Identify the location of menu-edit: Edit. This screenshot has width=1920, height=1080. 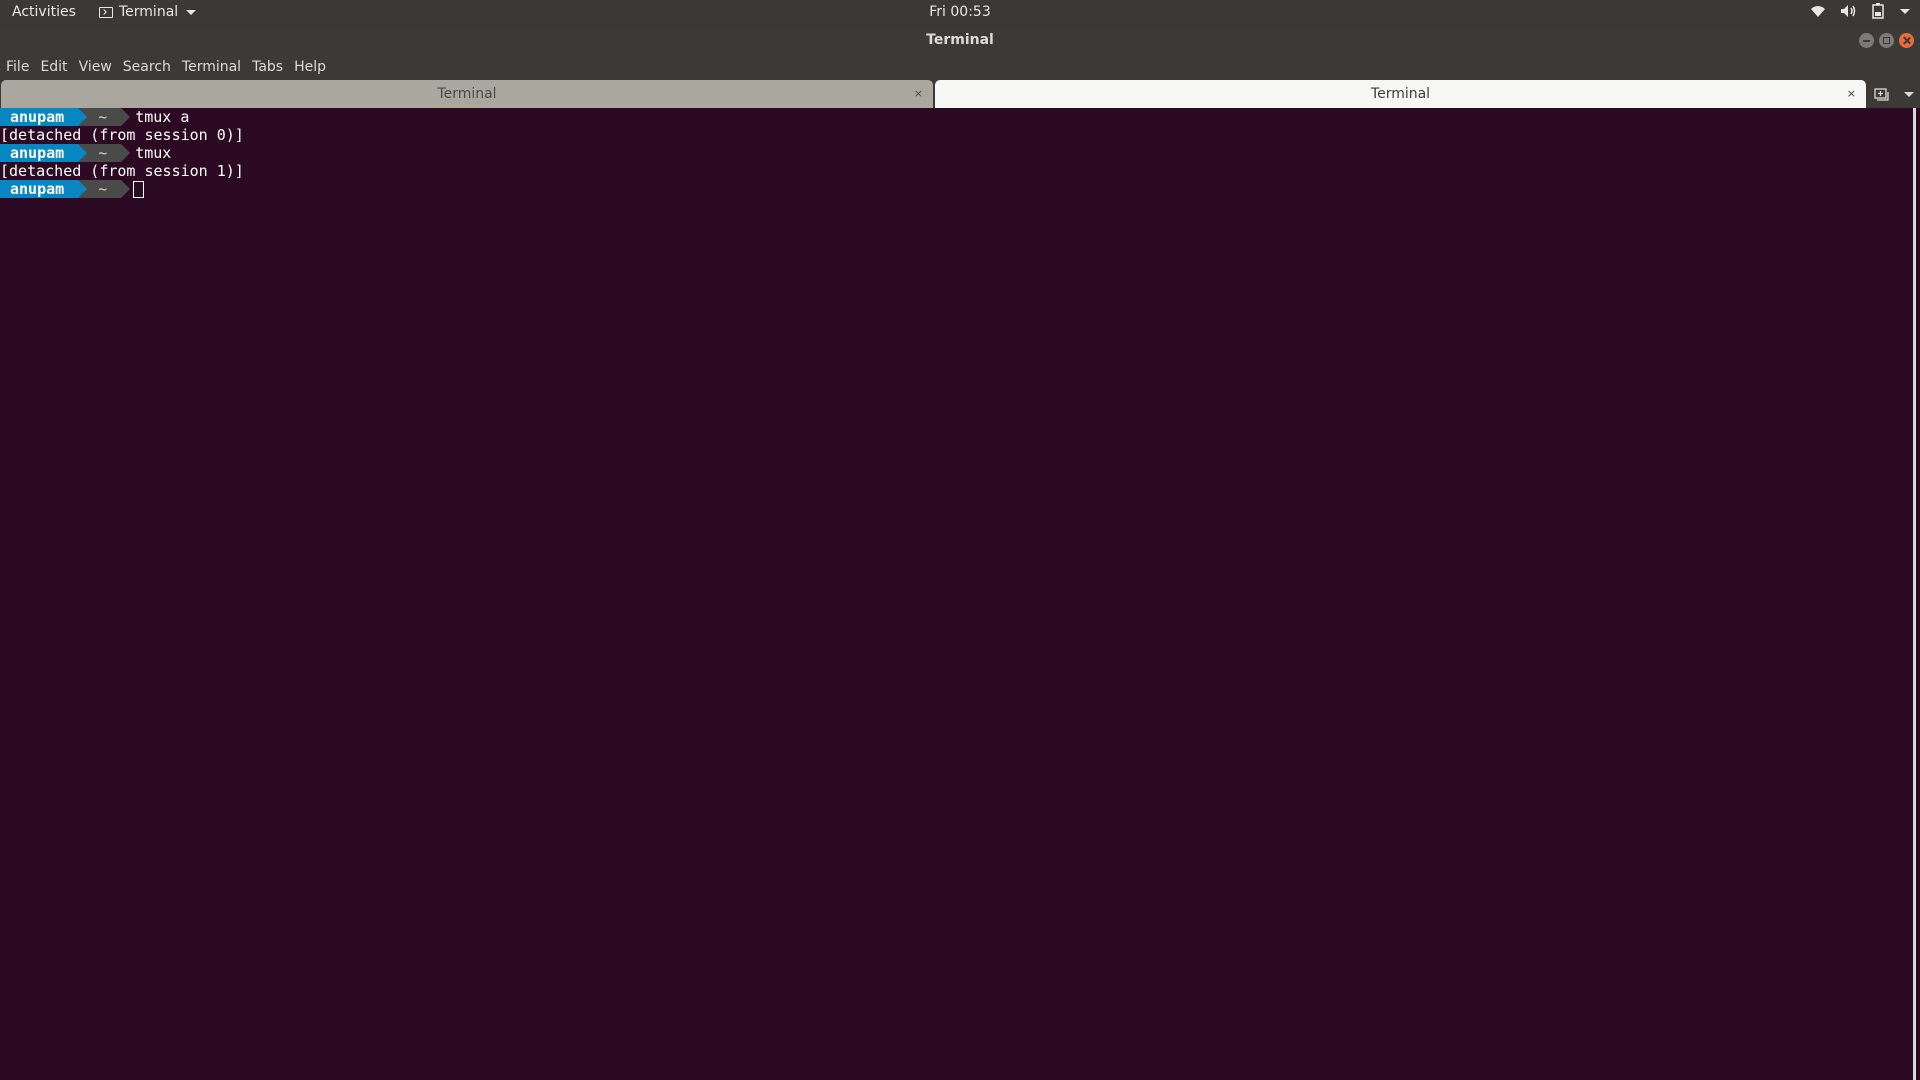
(53, 67).